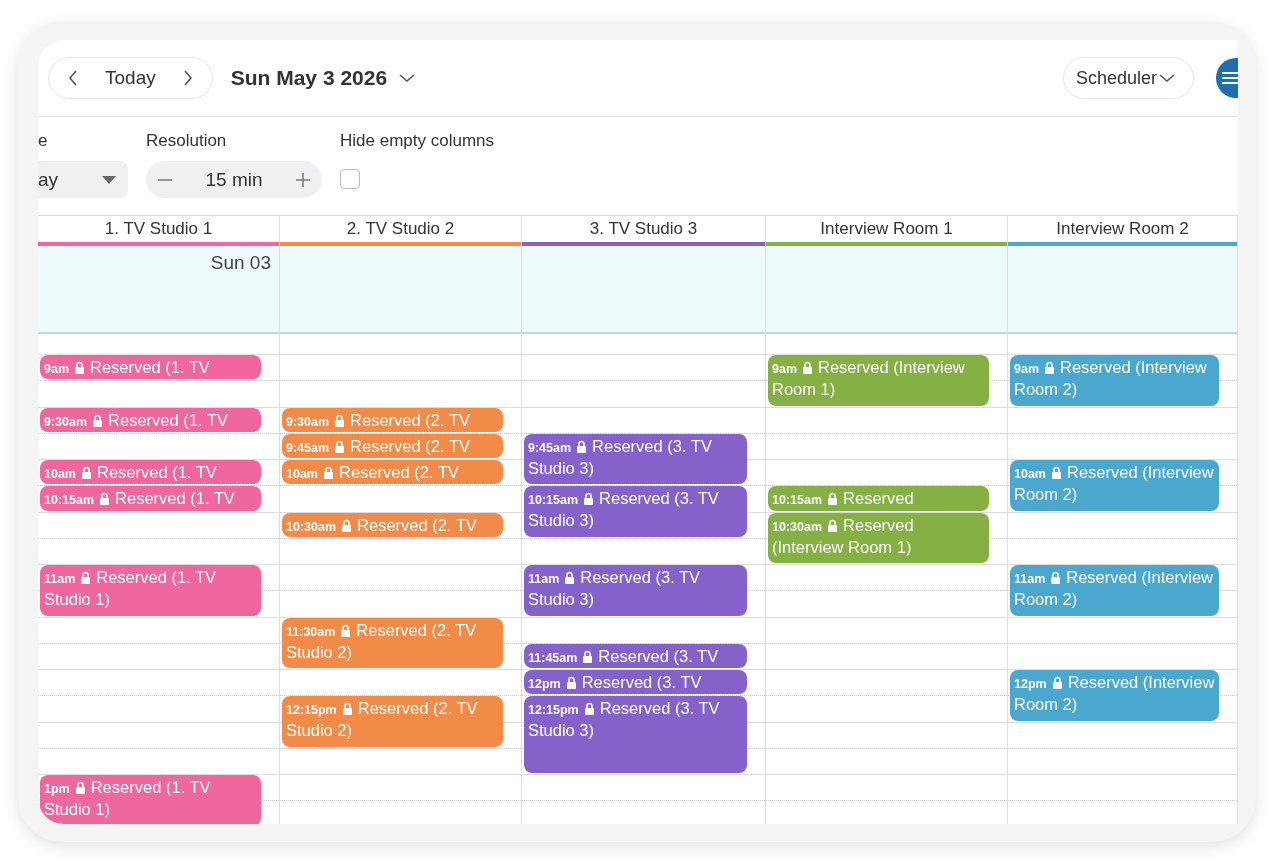  What do you see at coordinates (187, 78) in the screenshot?
I see `chevron-right-icon` at bounding box center [187, 78].